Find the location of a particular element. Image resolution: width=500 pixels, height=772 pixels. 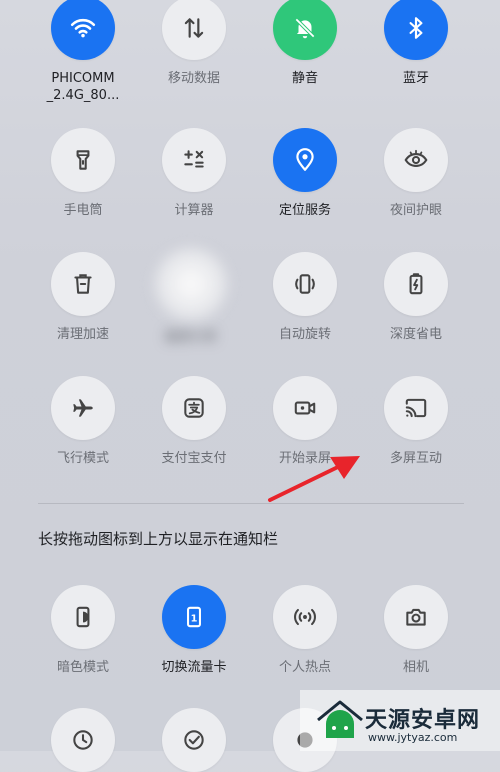

red-arrow-annotation is located at coordinates (314, 479).